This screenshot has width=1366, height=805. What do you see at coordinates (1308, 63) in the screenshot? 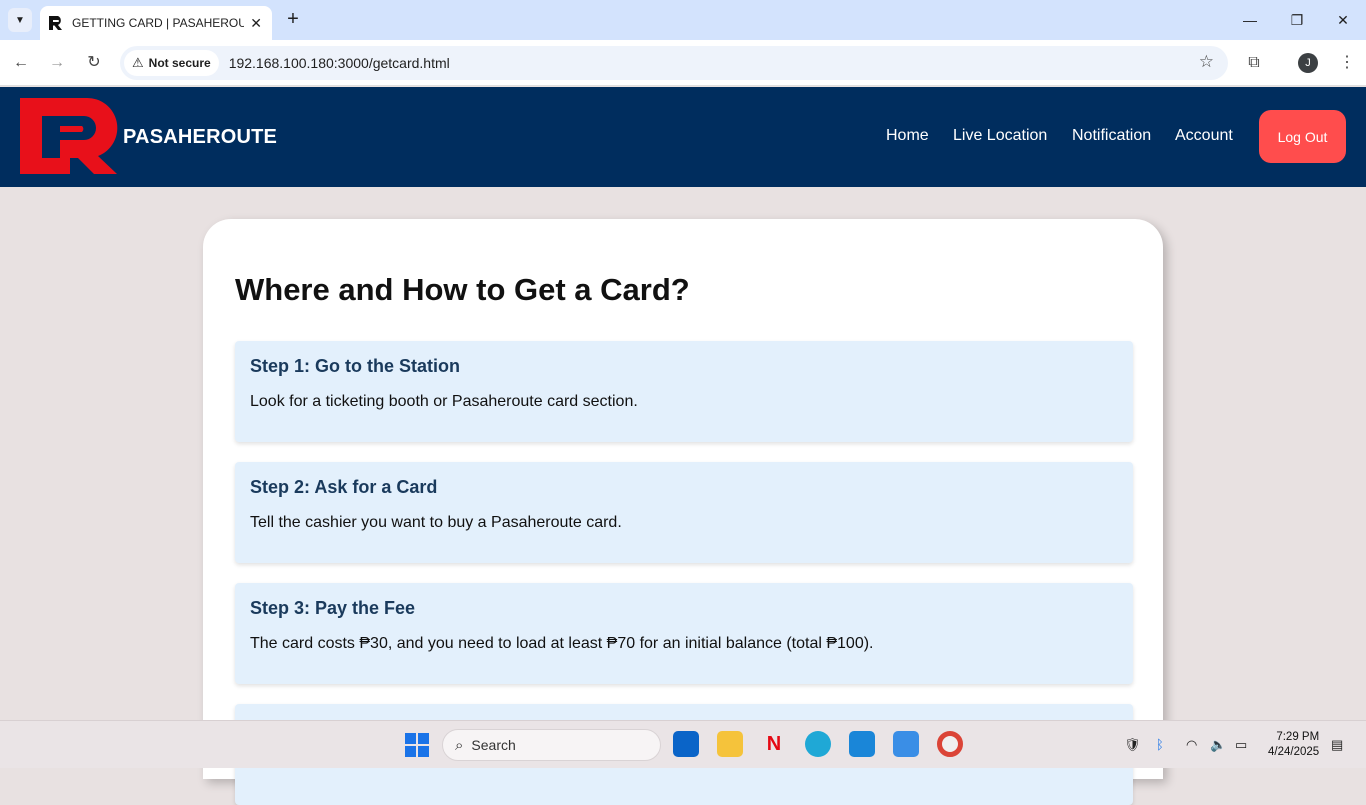
I see `profile-avatar: J` at bounding box center [1308, 63].